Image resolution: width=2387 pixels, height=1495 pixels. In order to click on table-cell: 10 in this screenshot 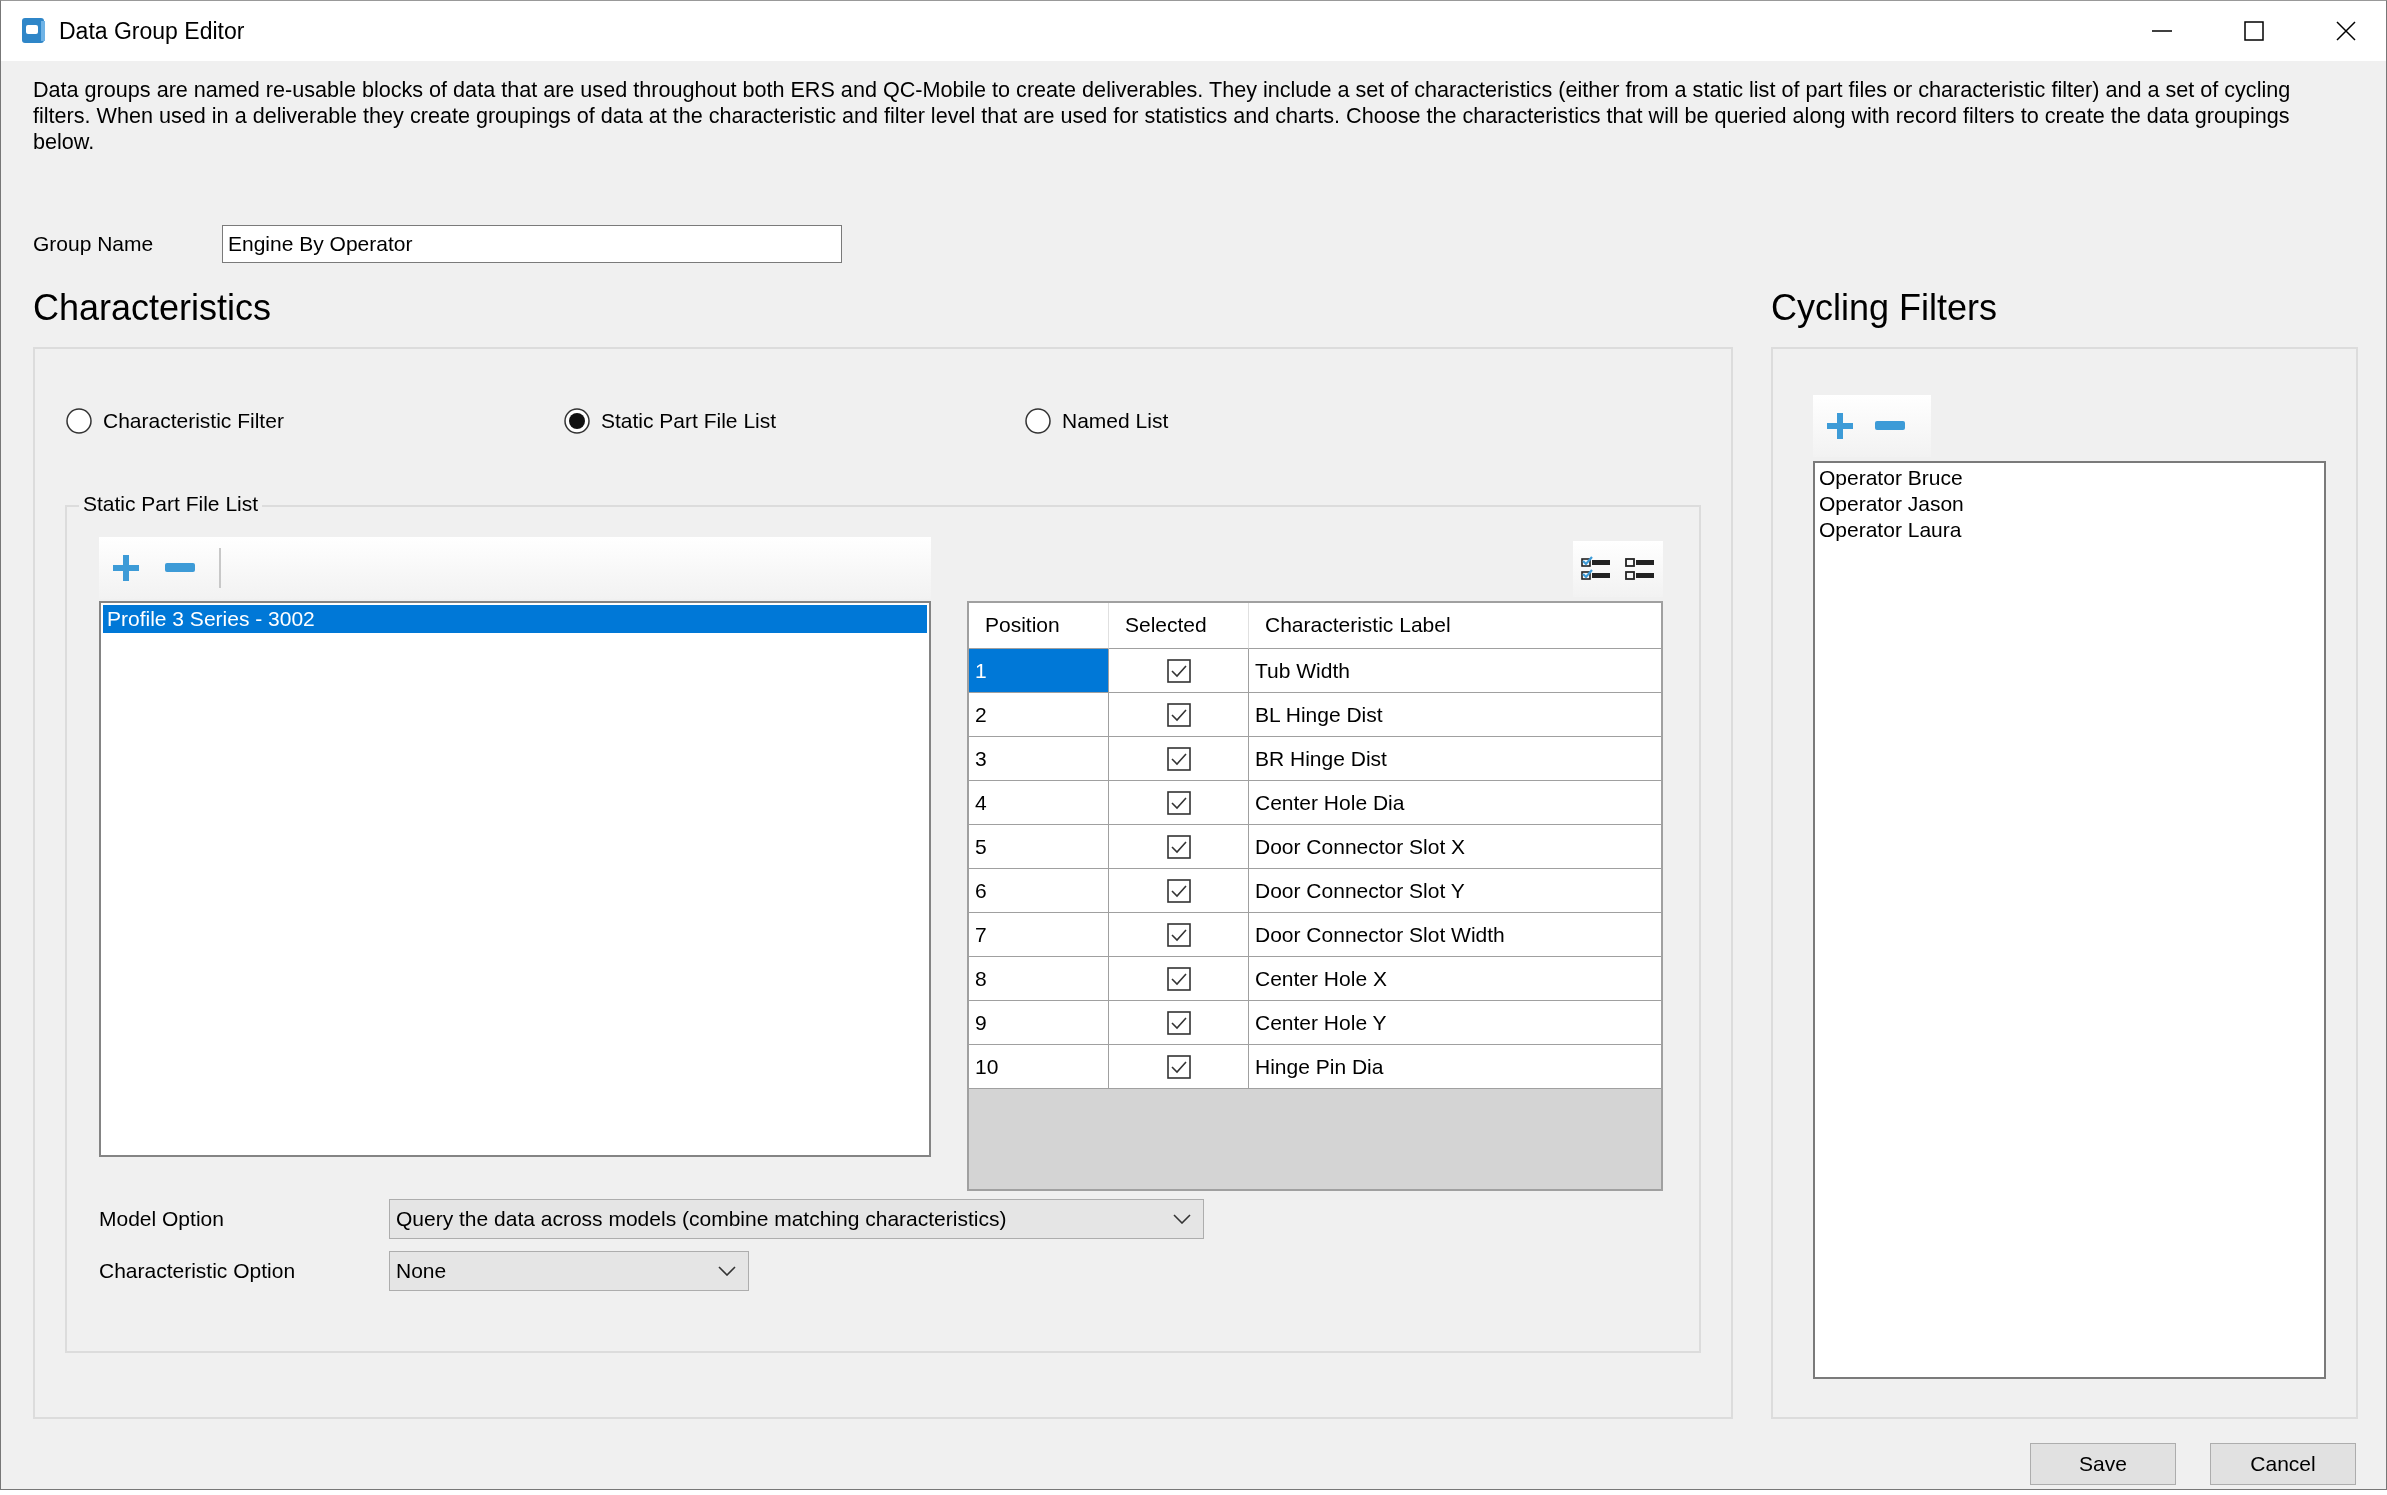, I will do `click(1039, 1067)`.